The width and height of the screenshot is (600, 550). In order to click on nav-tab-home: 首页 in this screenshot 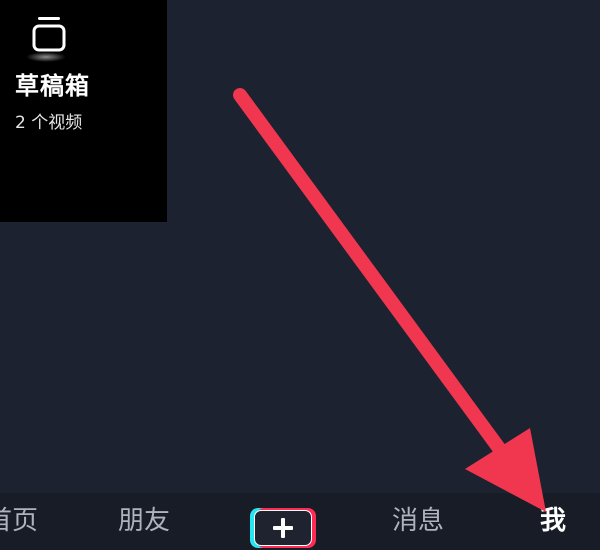, I will do `click(19, 521)`.